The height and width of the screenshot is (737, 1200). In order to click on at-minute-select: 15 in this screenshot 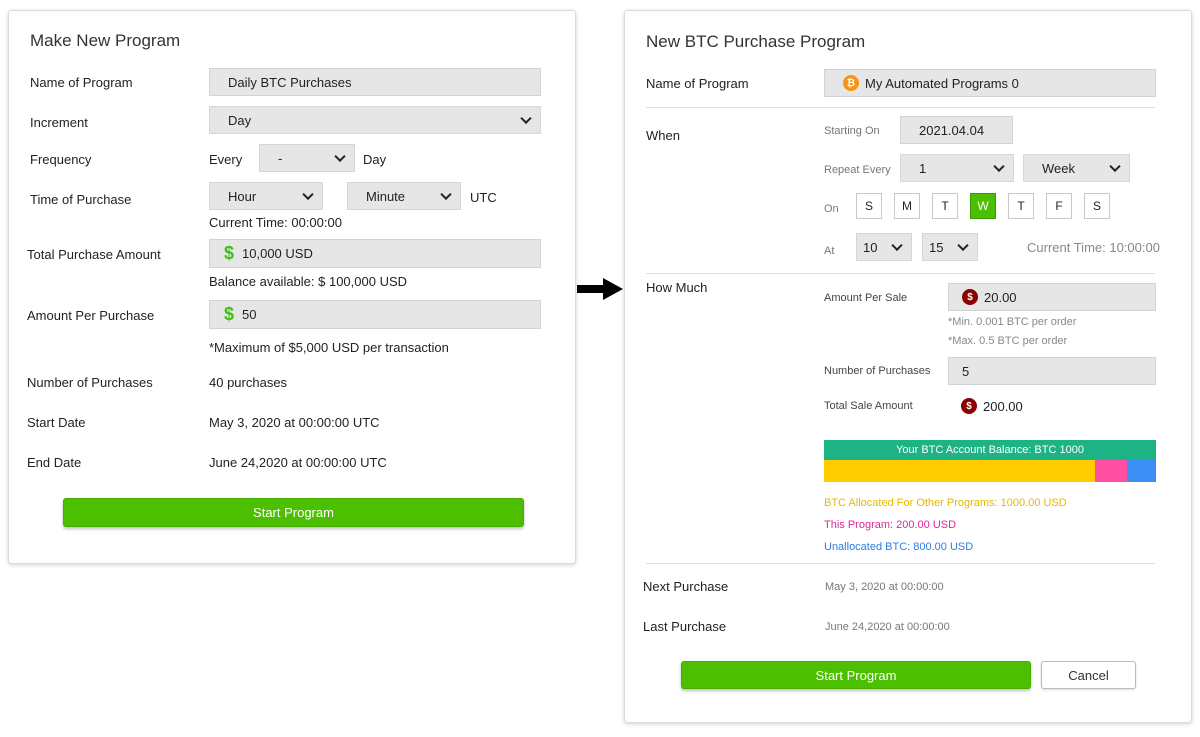, I will do `click(950, 247)`.